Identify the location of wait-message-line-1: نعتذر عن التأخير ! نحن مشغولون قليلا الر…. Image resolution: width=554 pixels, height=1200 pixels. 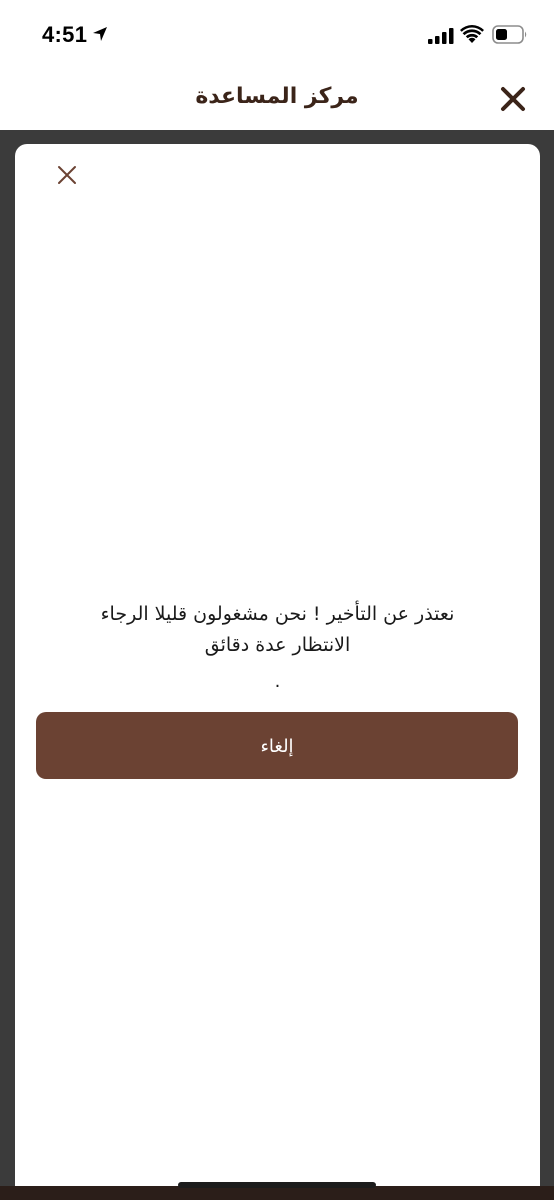
(277, 614).